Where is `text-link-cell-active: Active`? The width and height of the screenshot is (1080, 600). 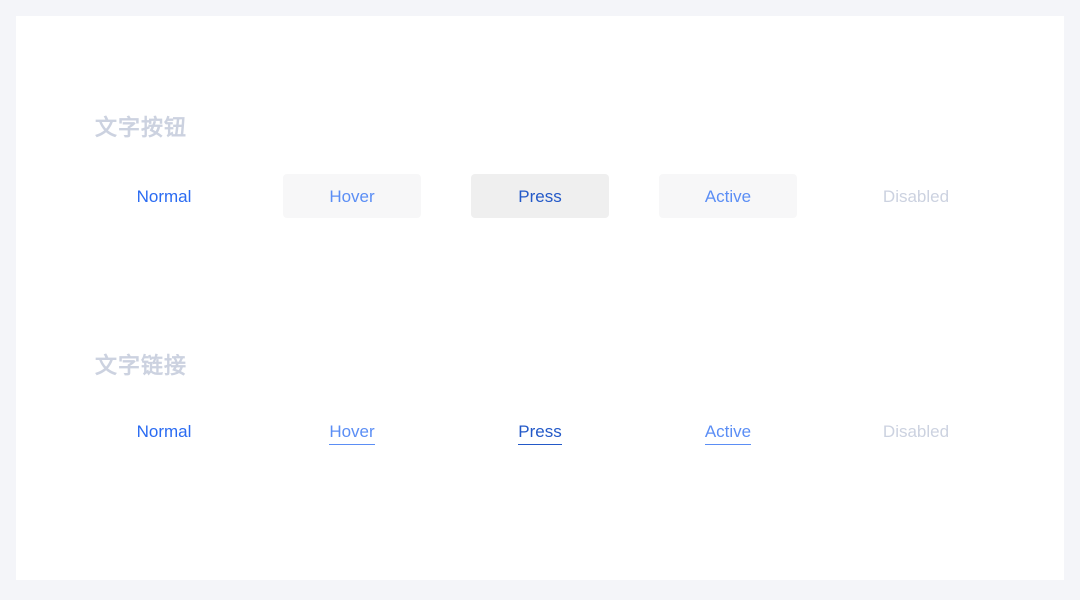
text-link-cell-active: Active is located at coordinates (728, 434).